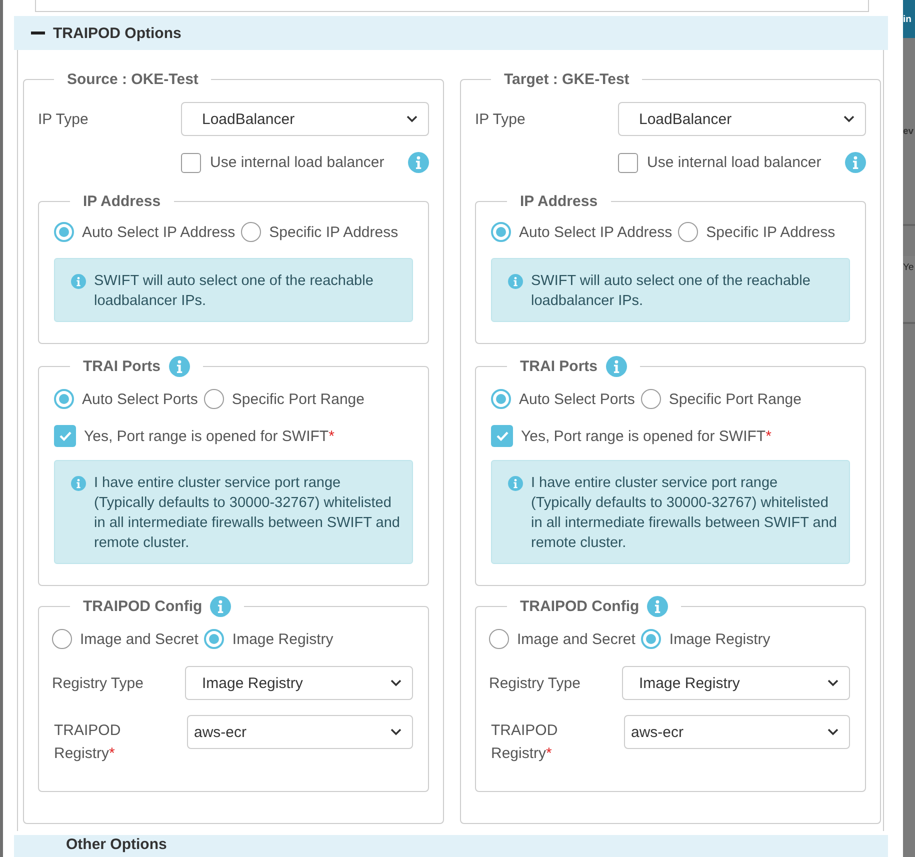  What do you see at coordinates (908, 267) in the screenshot?
I see `background-text: Ye` at bounding box center [908, 267].